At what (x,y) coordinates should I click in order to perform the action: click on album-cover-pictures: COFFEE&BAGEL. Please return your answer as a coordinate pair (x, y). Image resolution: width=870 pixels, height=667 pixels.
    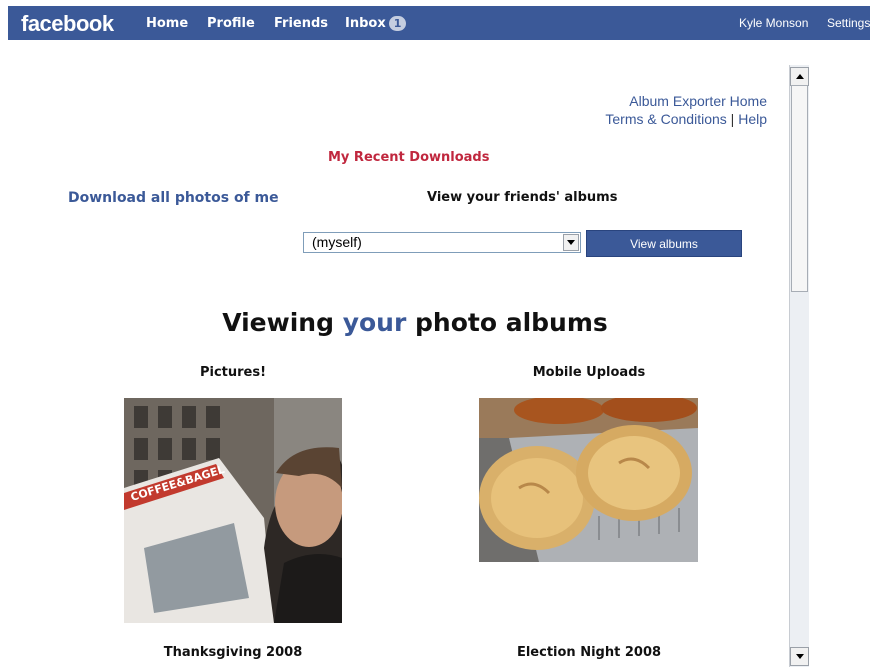
    Looking at the image, I should click on (233, 510).